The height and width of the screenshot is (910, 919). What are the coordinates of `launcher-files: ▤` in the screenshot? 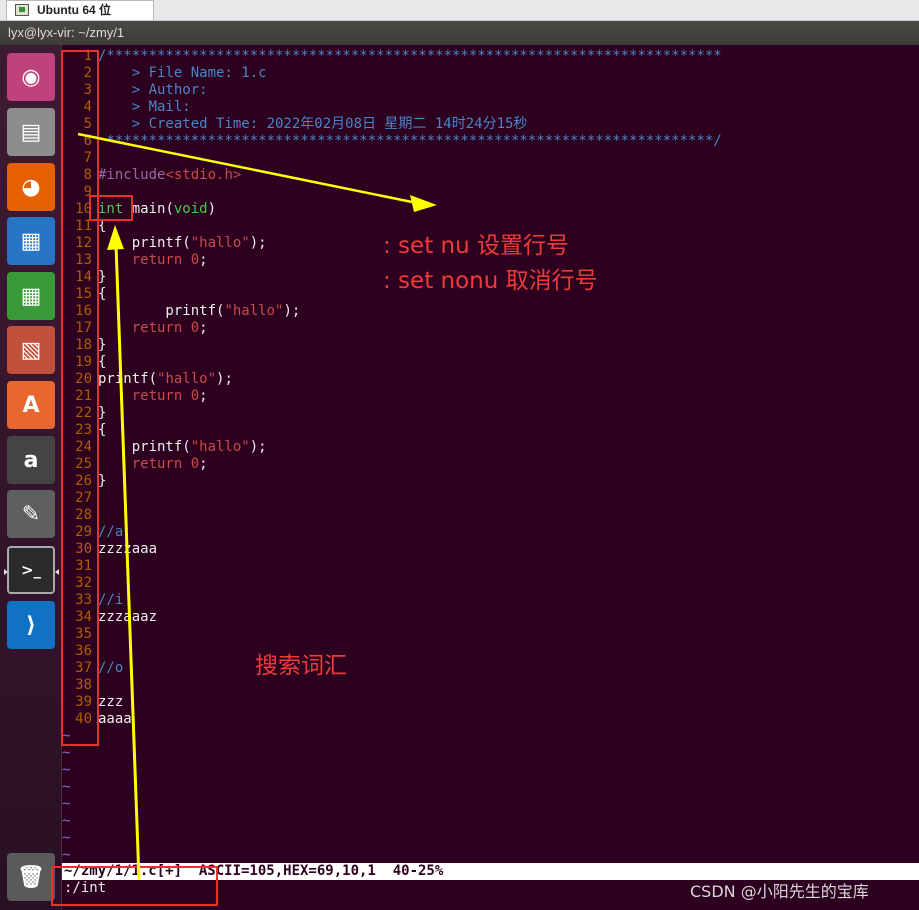 It's located at (31, 132).